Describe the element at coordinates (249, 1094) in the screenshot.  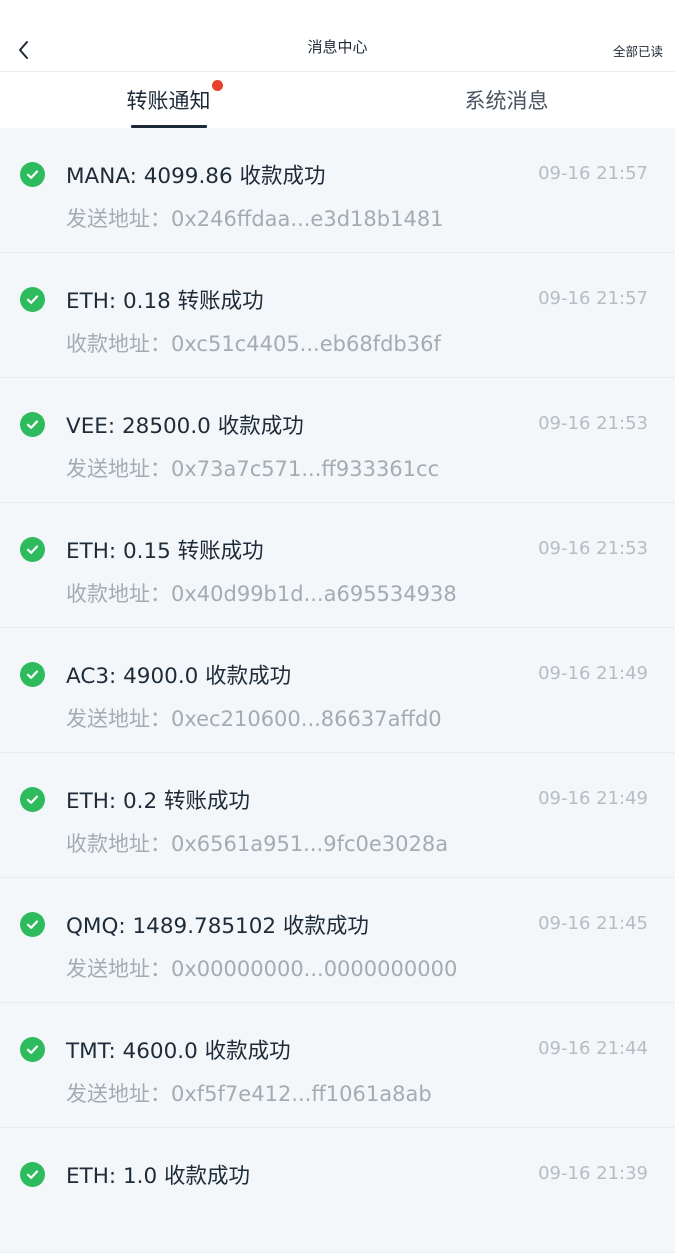
I see `message-address: 发送地址：0xf5f7e412...ff1061a8ab` at that location.